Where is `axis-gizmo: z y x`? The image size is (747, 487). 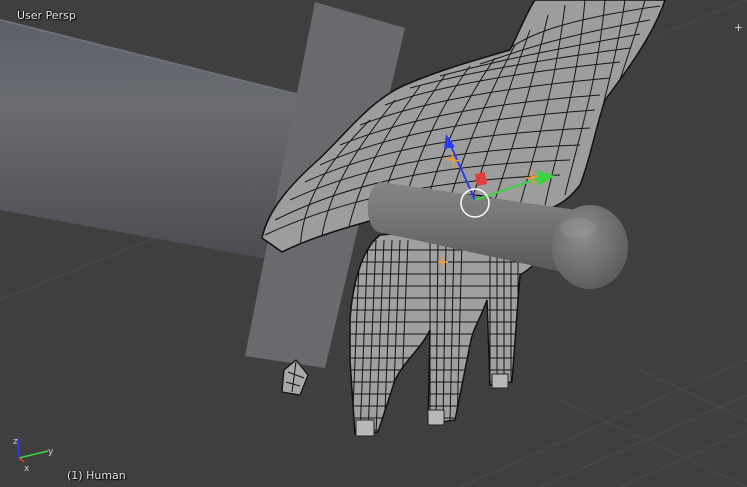 axis-gizmo: z y x is located at coordinates (33, 455).